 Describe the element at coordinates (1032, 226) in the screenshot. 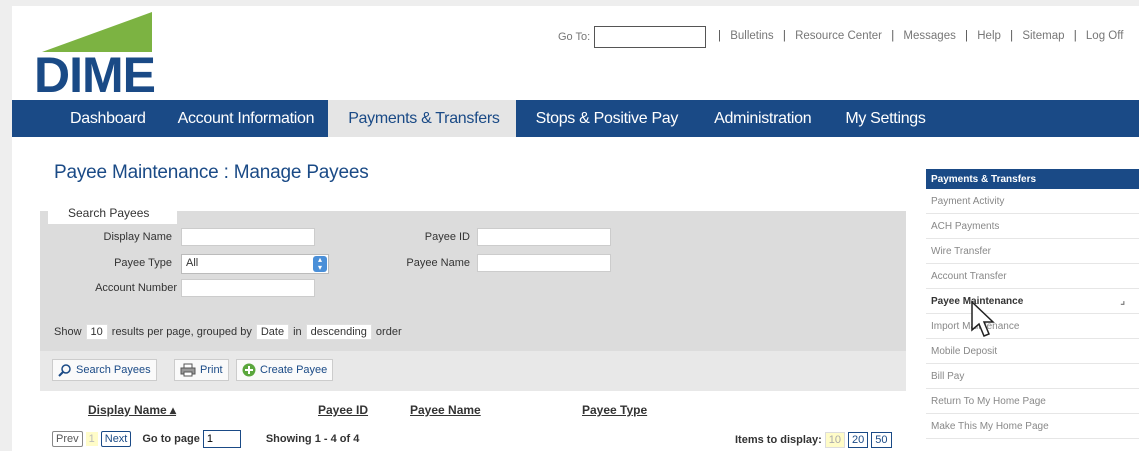

I see `sidebar-item-ach-payments: ACH Payments` at that location.